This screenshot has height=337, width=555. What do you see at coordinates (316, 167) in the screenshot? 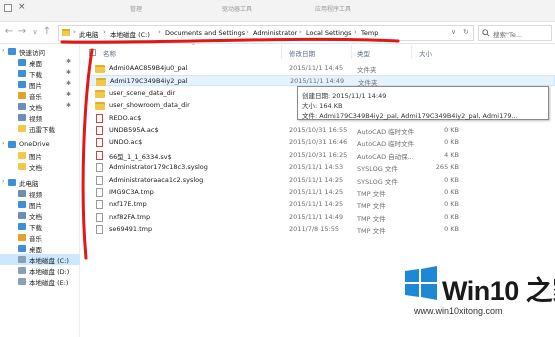
I see `file-modified: 2015/11/1 14:53` at bounding box center [316, 167].